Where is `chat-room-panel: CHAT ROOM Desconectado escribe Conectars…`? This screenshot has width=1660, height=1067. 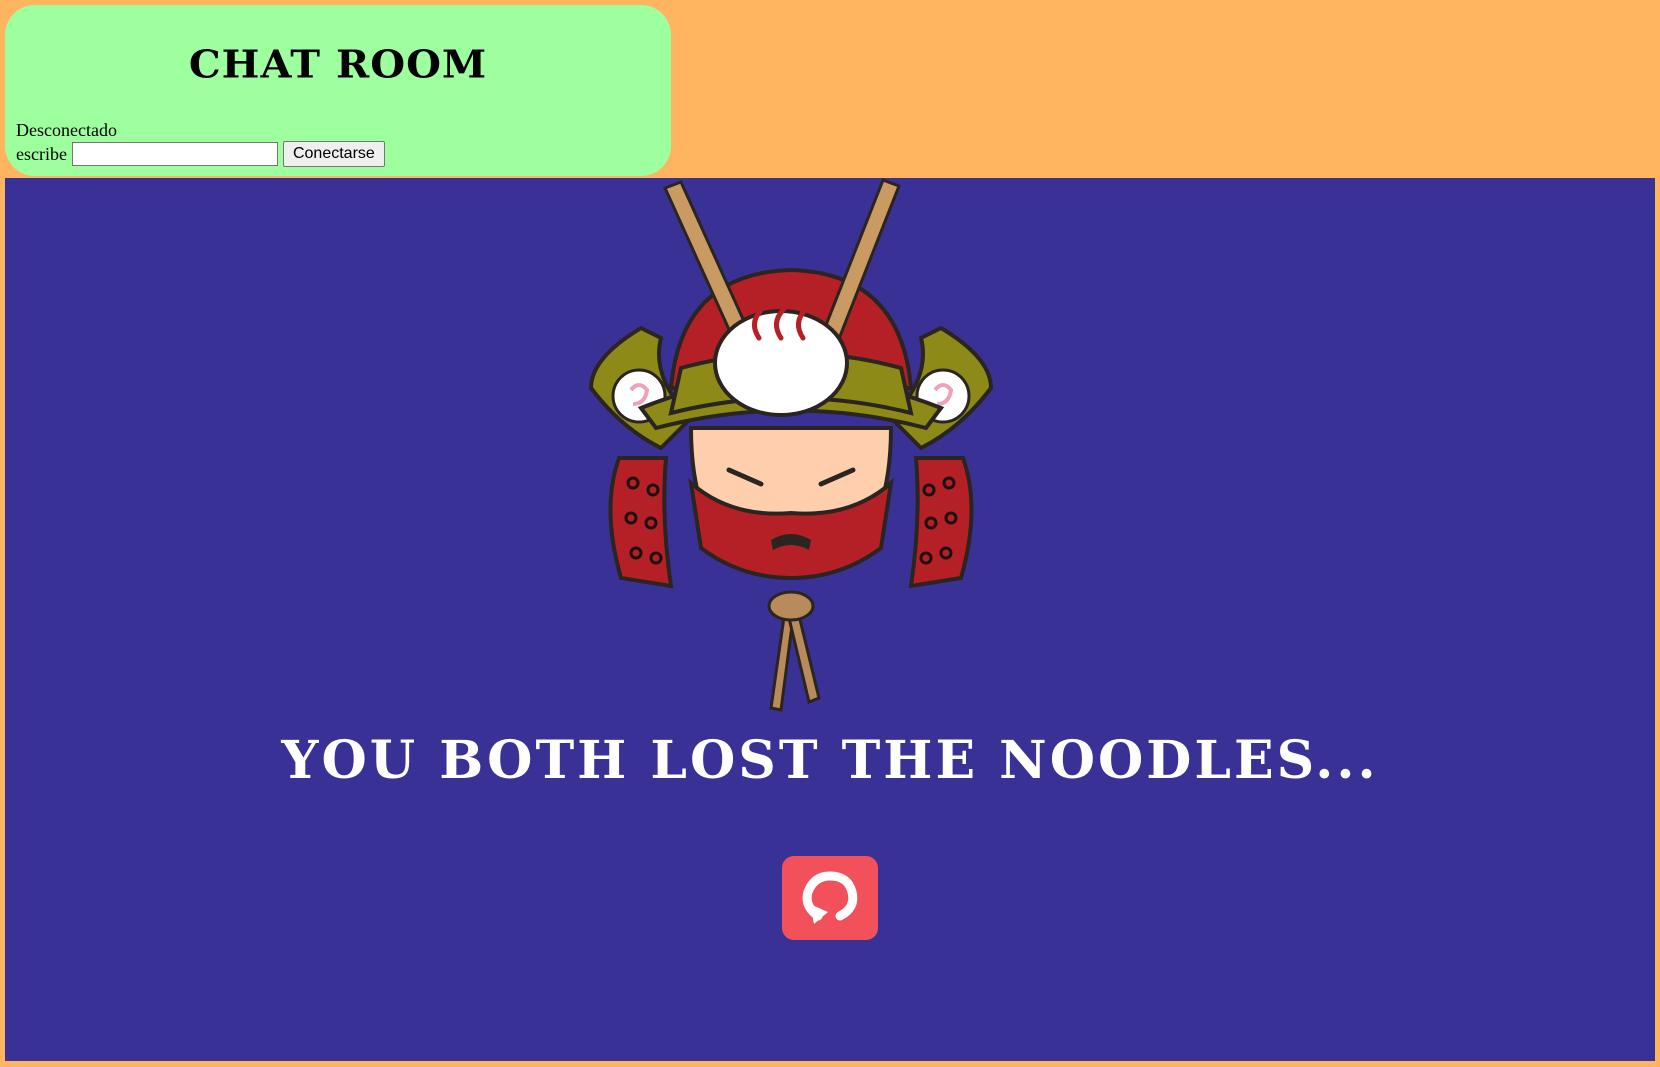
chat-room-panel: CHAT ROOM Desconectado escribe Conectars… is located at coordinates (338, 90).